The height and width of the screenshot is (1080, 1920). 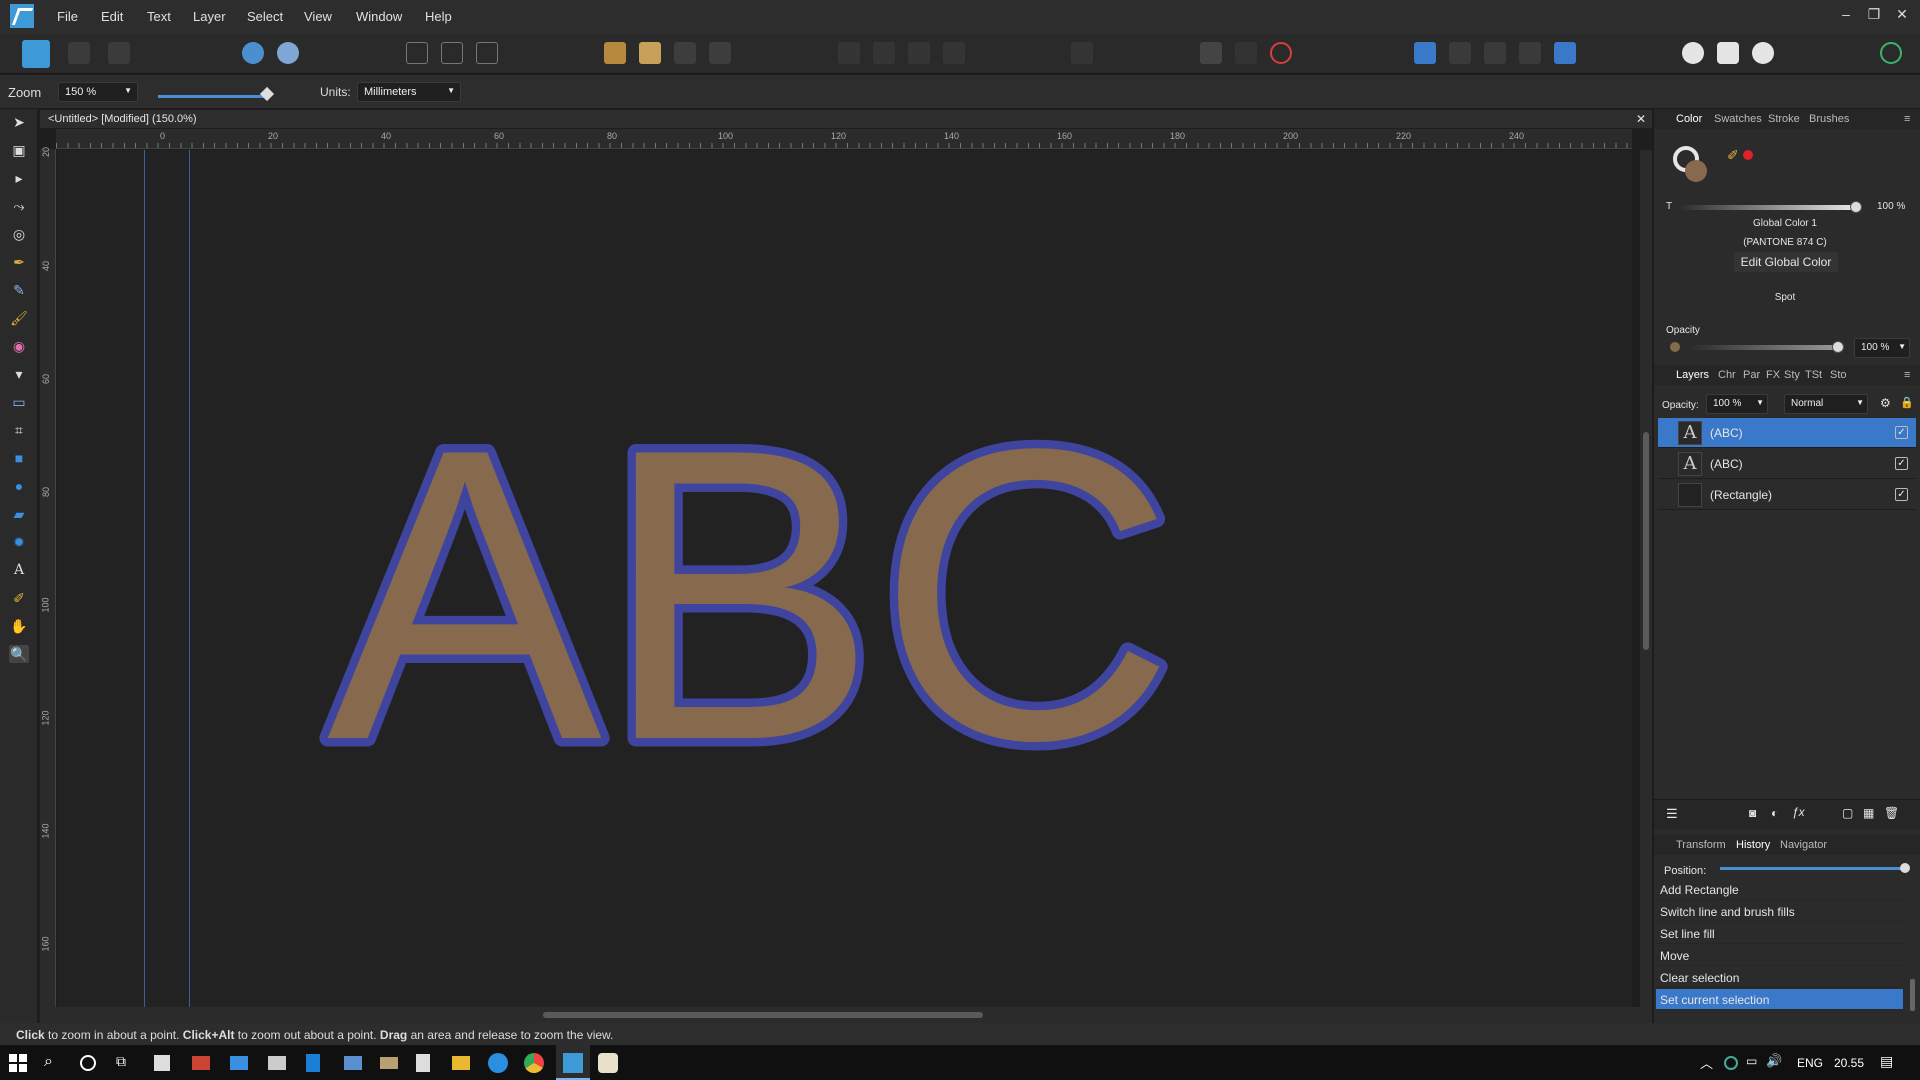 What do you see at coordinates (1751, 375) in the screenshot?
I see `tab-paragraph: Par` at bounding box center [1751, 375].